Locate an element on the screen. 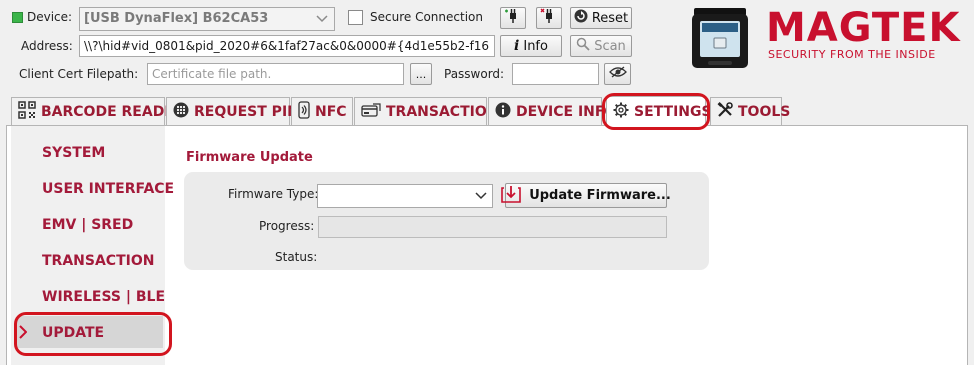 This screenshot has height=365, width=974. card-icon is located at coordinates (371, 111).